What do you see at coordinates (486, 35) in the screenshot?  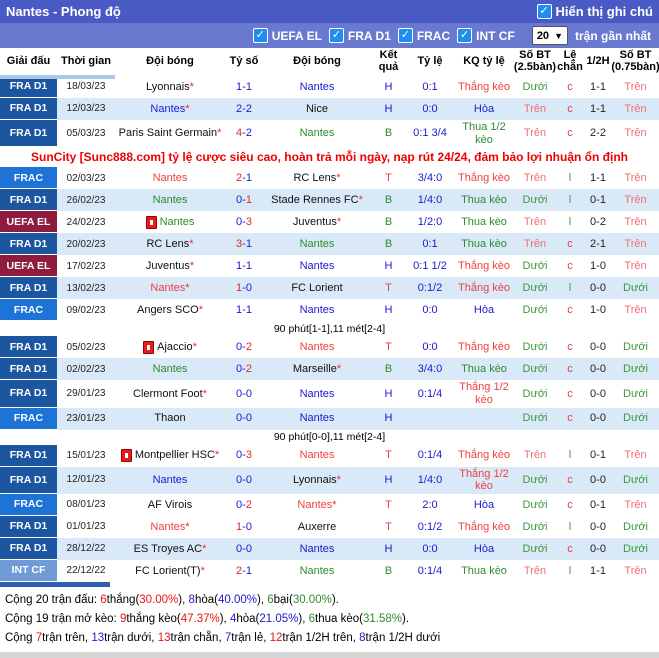 I see `filter-int-cf: ✓ INT CF` at bounding box center [486, 35].